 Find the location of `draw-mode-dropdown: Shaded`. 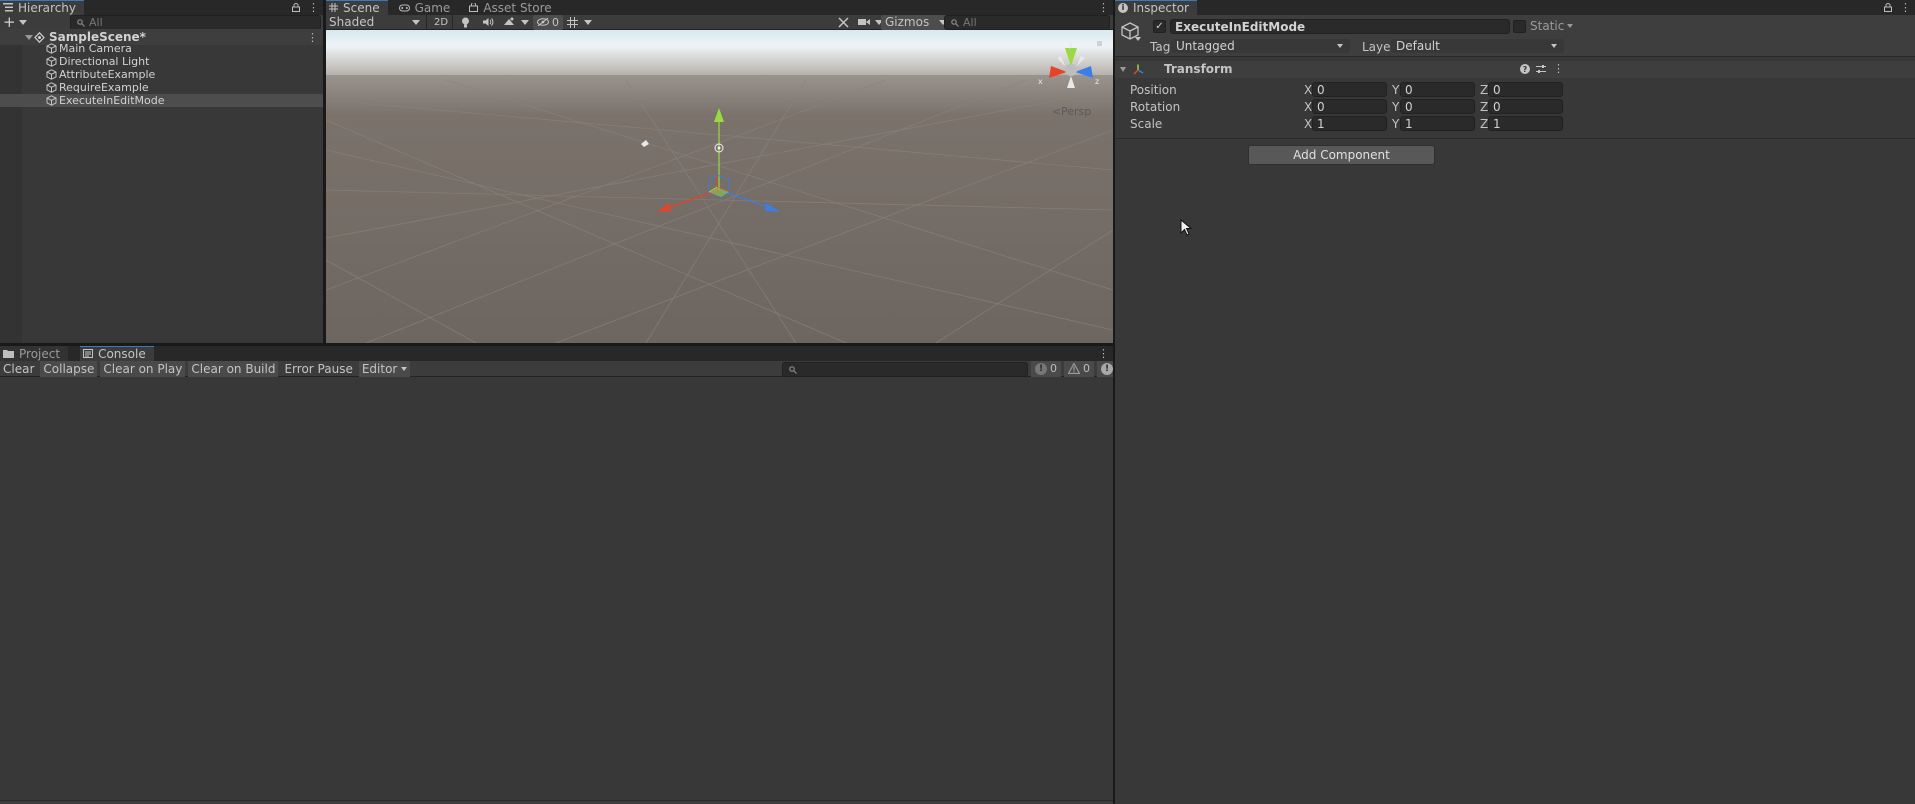

draw-mode-dropdown: Shaded is located at coordinates (376, 22).